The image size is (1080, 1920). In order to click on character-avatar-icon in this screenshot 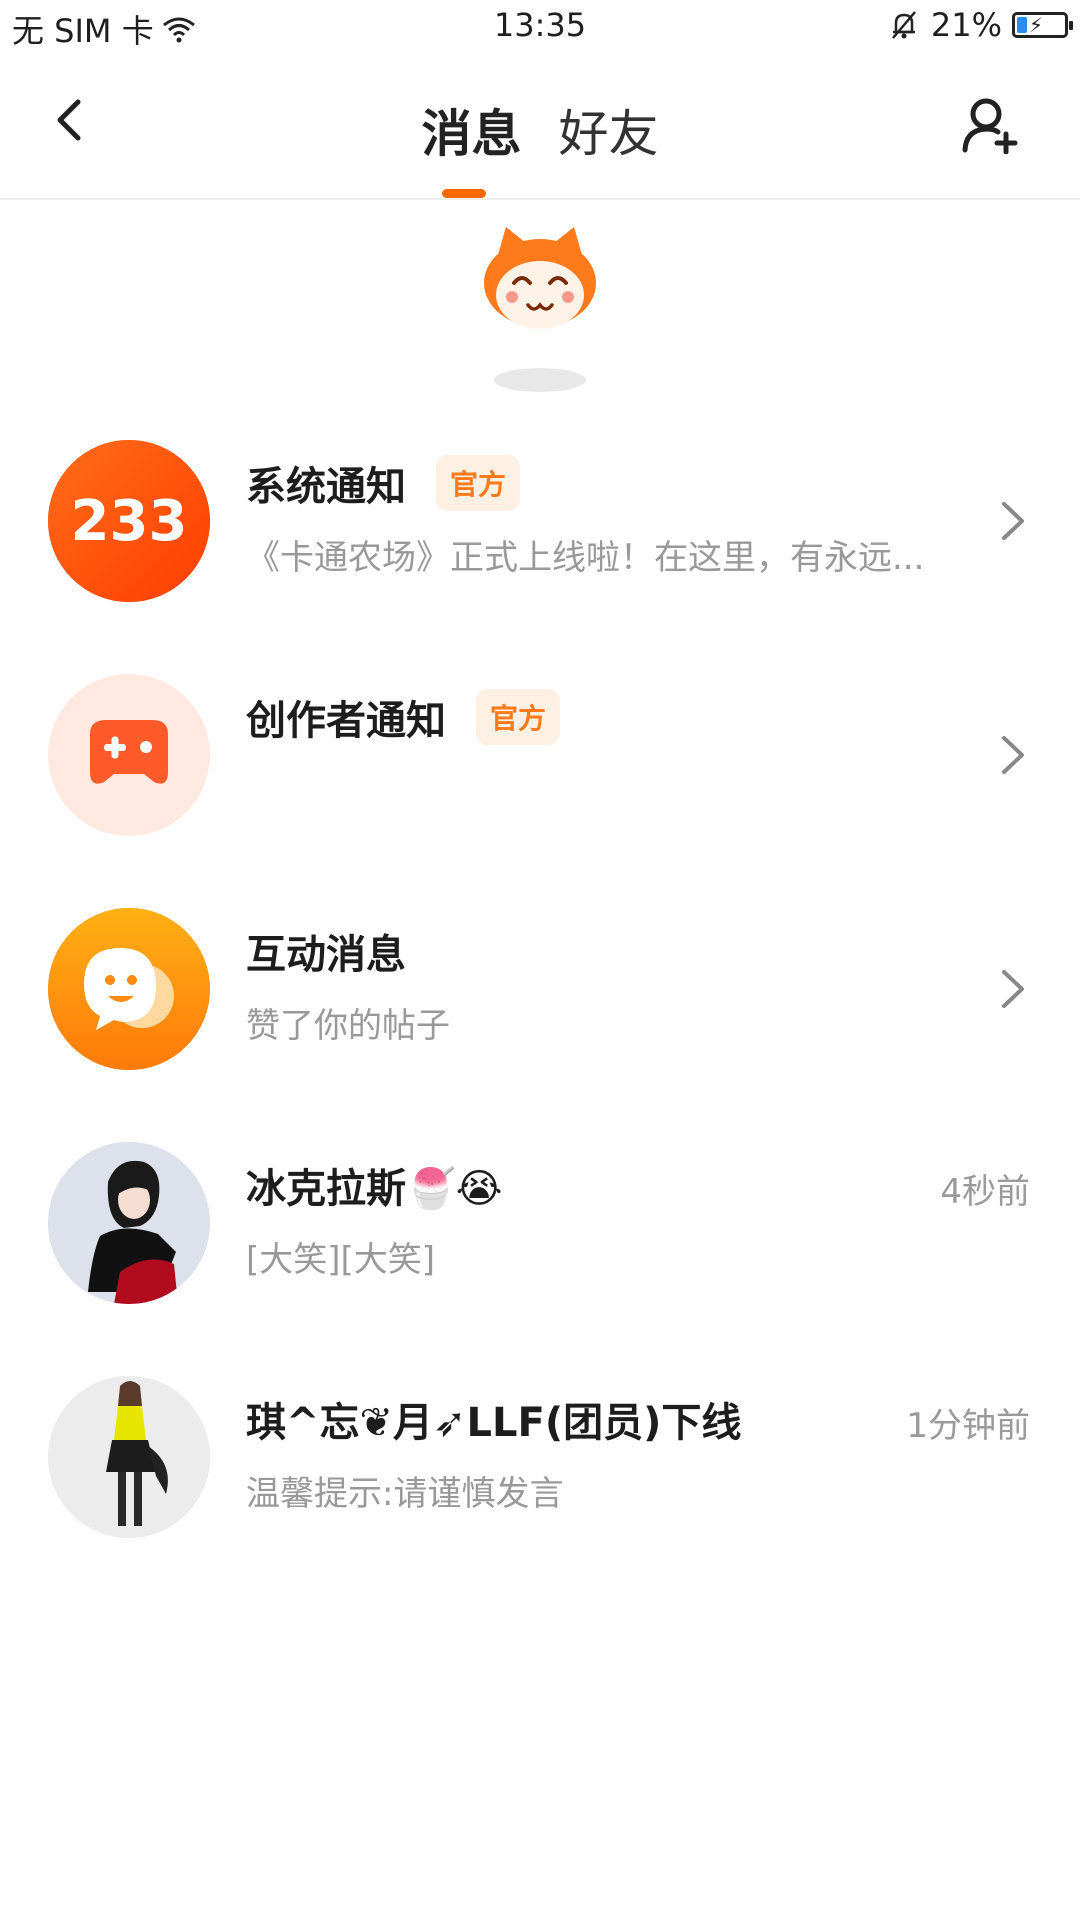, I will do `click(129, 1457)`.